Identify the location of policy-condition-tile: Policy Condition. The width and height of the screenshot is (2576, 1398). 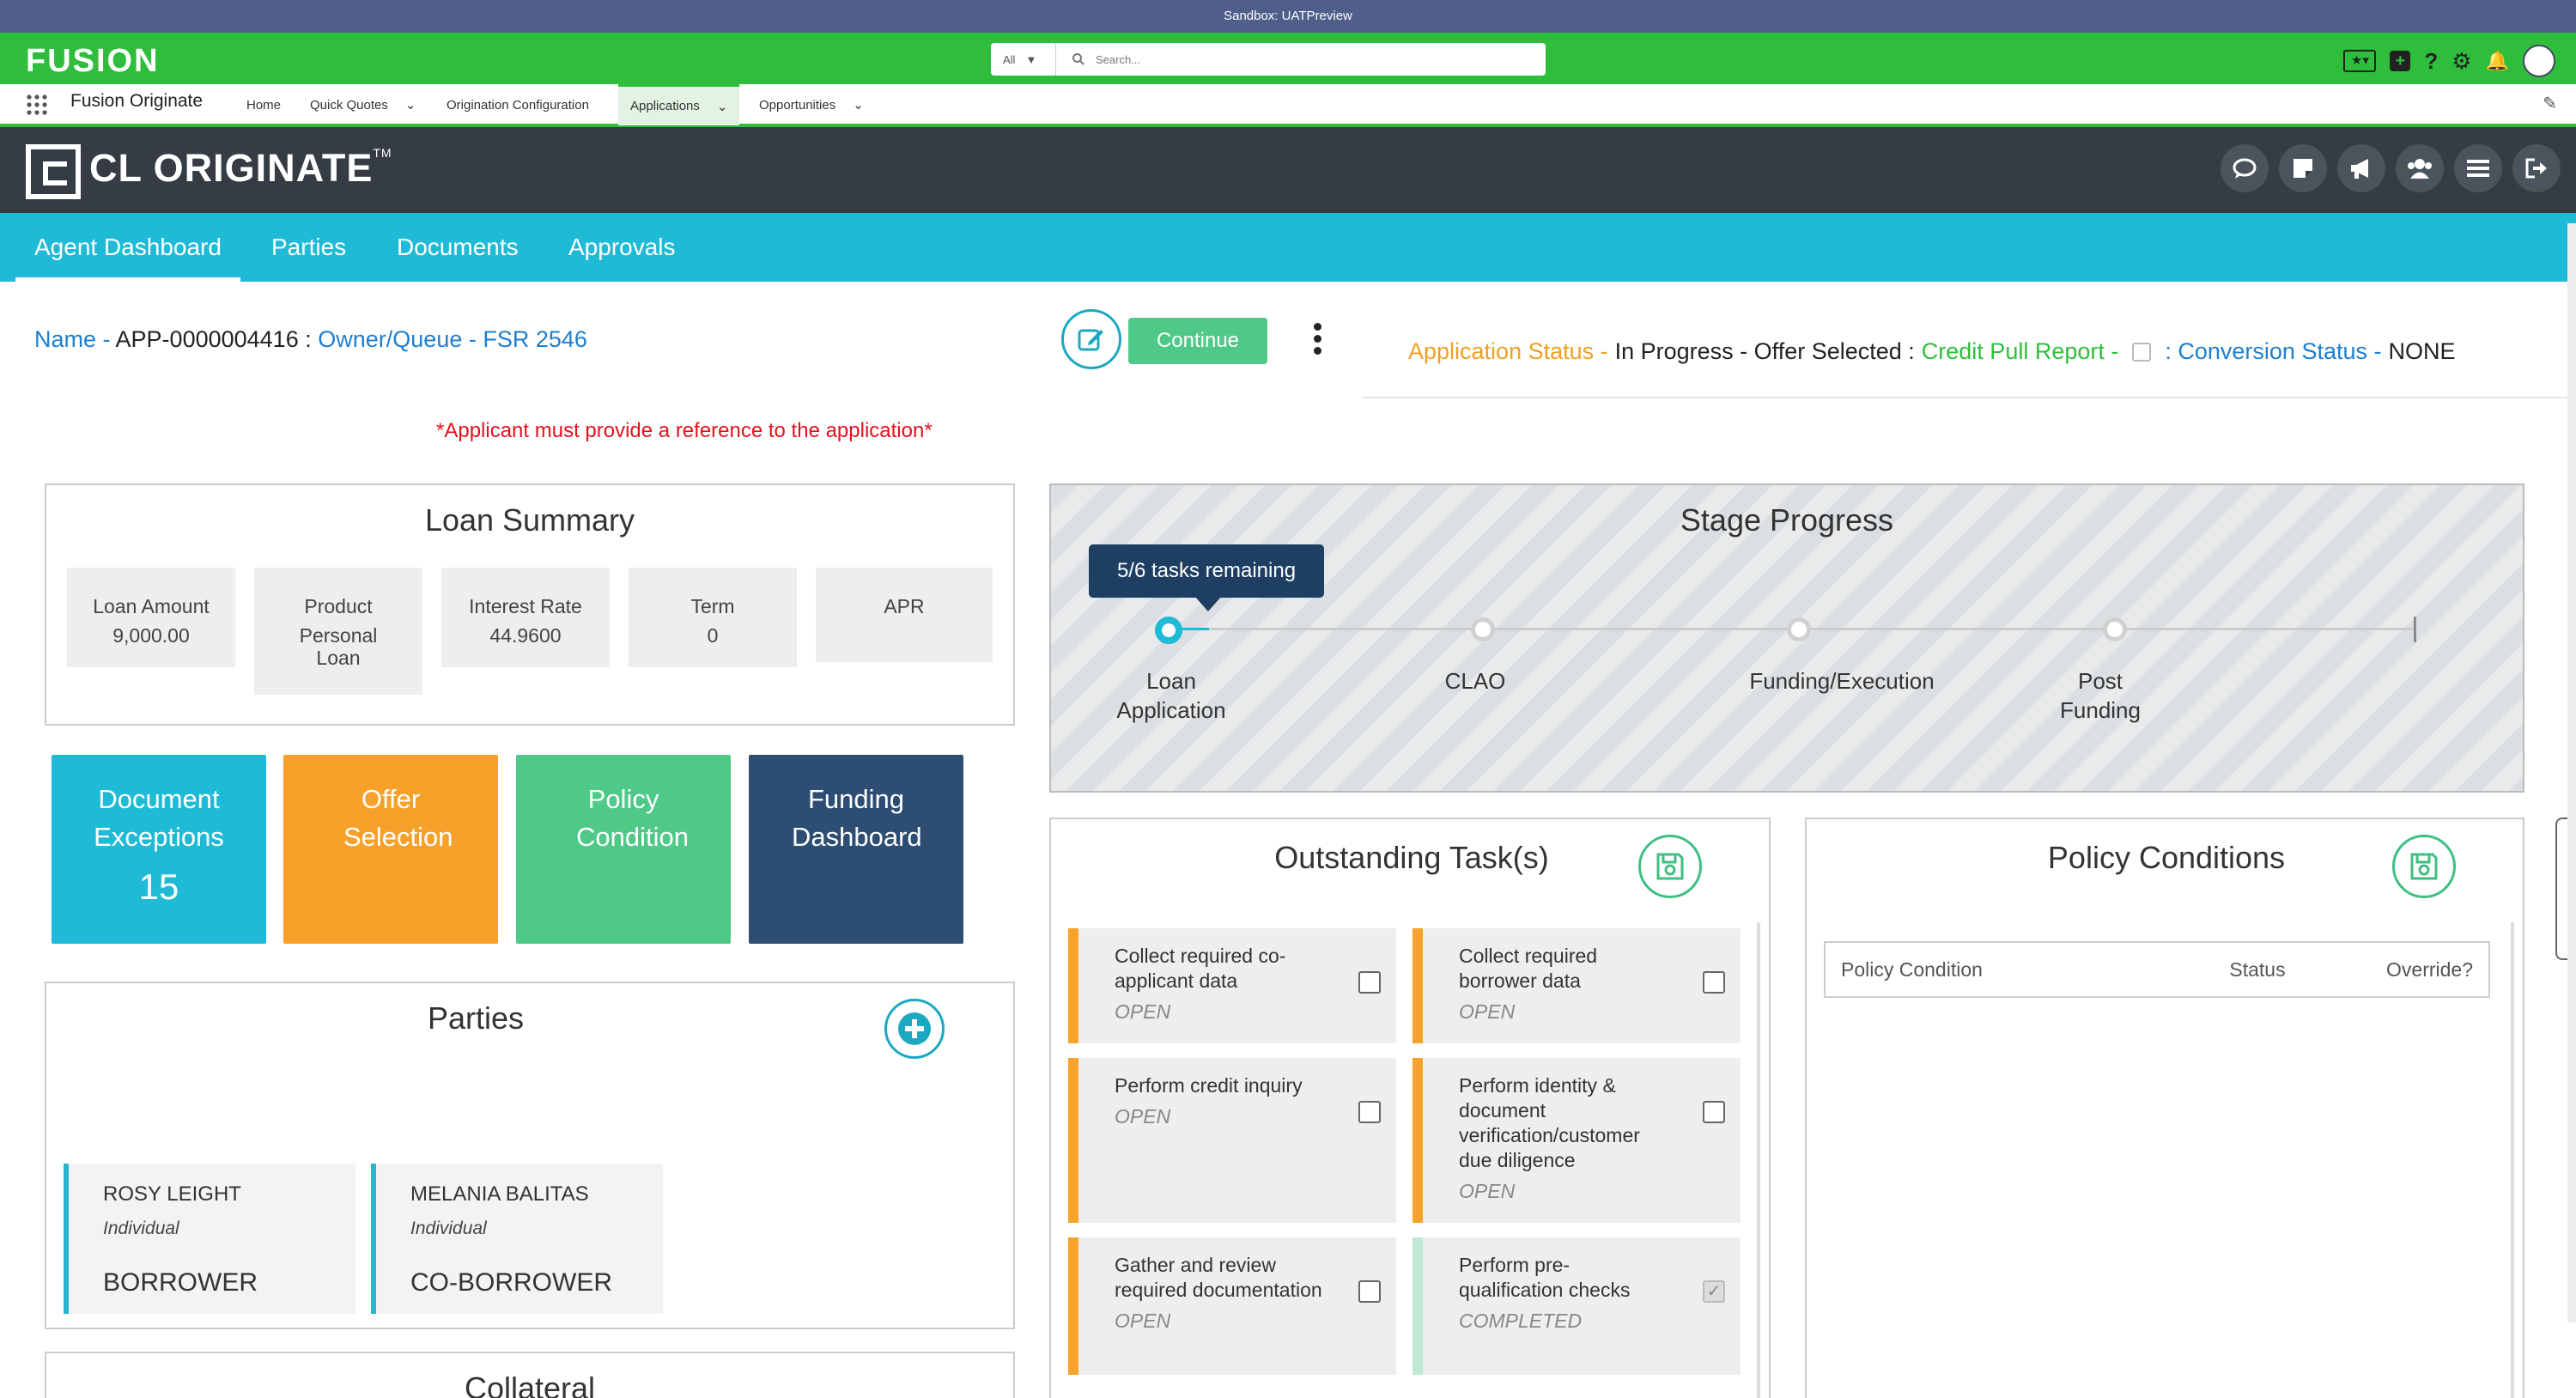
(623, 849).